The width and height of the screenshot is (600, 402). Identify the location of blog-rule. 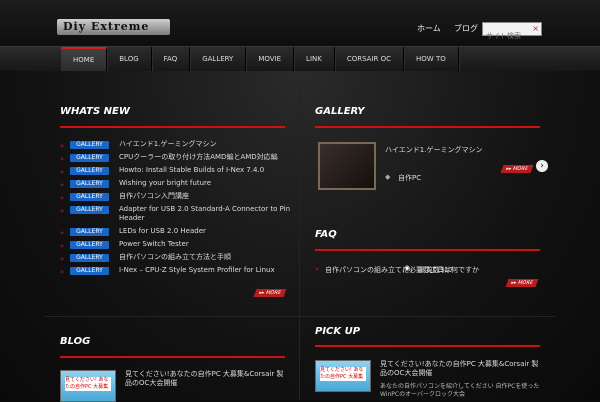
(172, 357).